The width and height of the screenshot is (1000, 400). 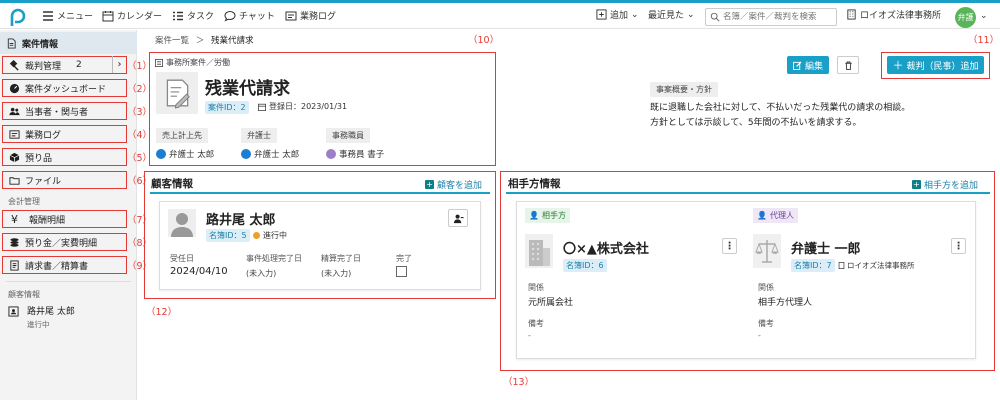 What do you see at coordinates (336, 273) in the screenshot?
I see `field-value-settlement-complete: (未入力)` at bounding box center [336, 273].